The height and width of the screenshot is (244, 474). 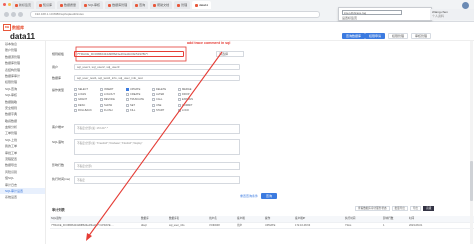 What do you see at coordinates (398, 36) in the screenshot?
I see `permission-manage-button: 权限管理` at bounding box center [398, 36].